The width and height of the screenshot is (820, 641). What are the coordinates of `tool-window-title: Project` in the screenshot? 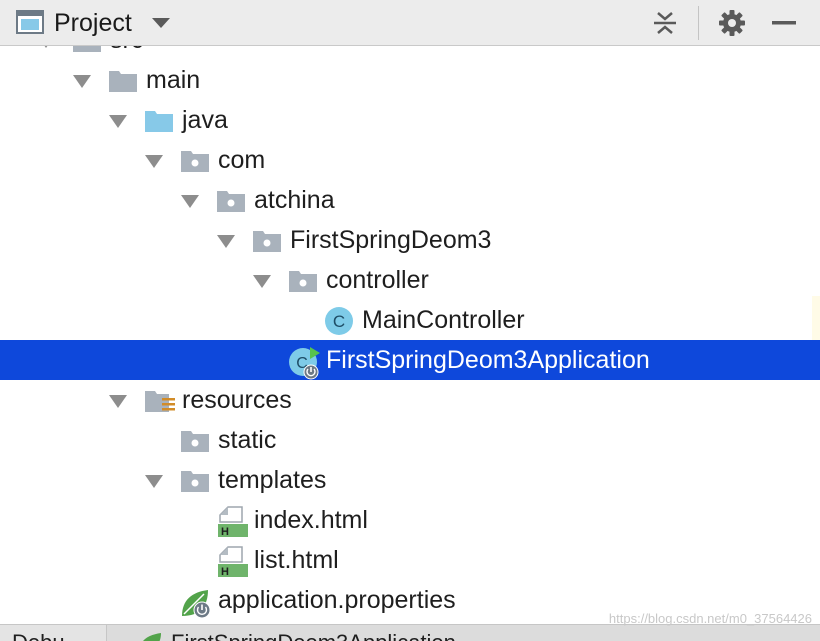 It's located at (93, 23).